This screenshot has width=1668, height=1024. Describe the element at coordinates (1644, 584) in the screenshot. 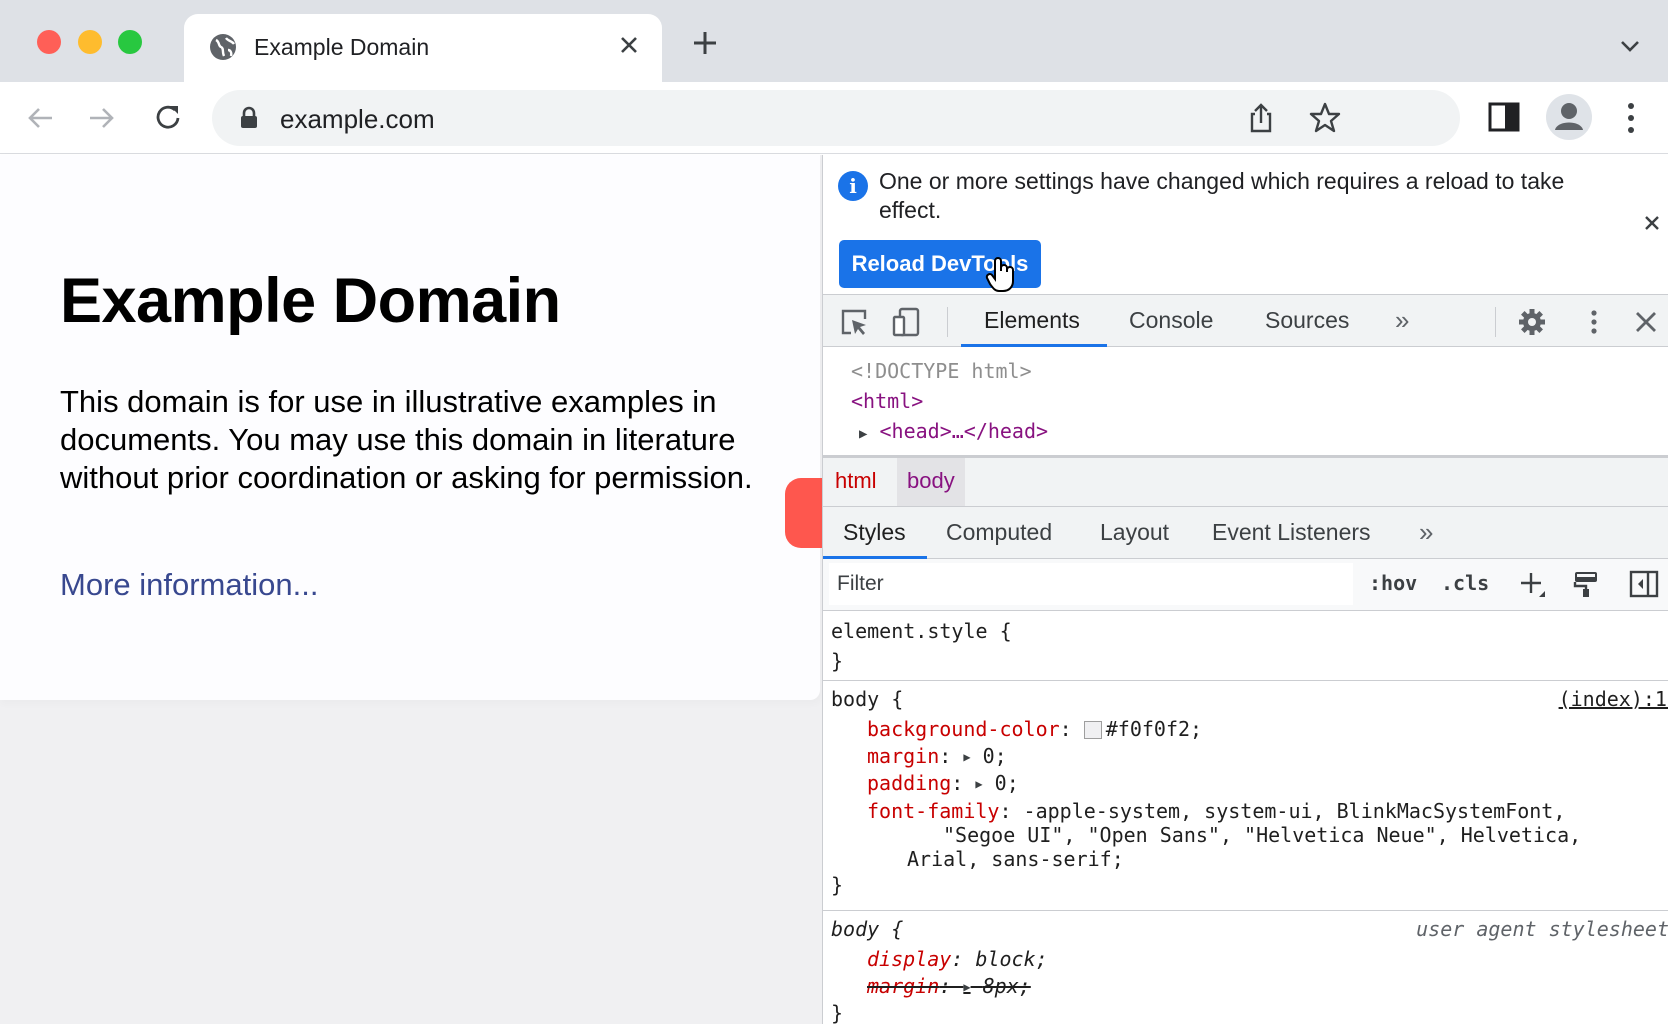

I see `toggle-sidebar-icon` at that location.